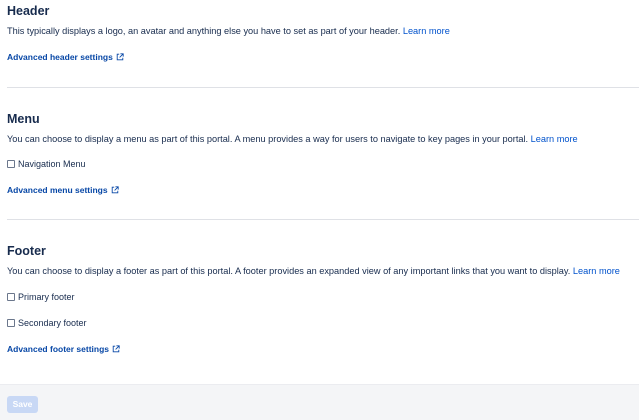 The height and width of the screenshot is (420, 639). What do you see at coordinates (22, 404) in the screenshot?
I see `save-button: Save` at bounding box center [22, 404].